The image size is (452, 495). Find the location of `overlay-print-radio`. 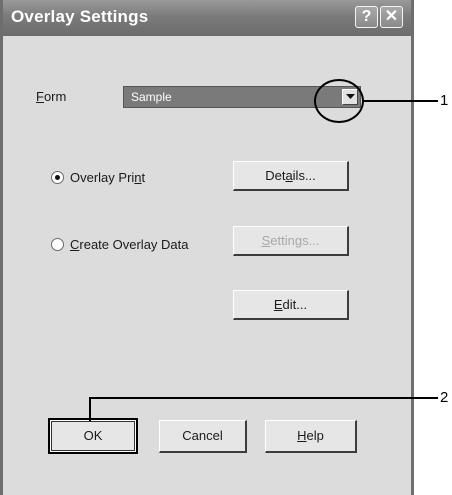

overlay-print-radio is located at coordinates (57, 177).